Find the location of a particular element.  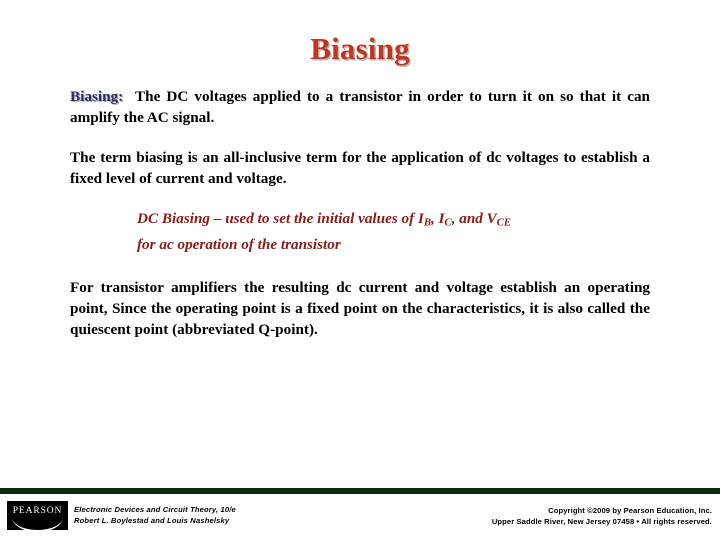

highlight-line2: for ac operation of the transistor is located at coordinates (239, 244).